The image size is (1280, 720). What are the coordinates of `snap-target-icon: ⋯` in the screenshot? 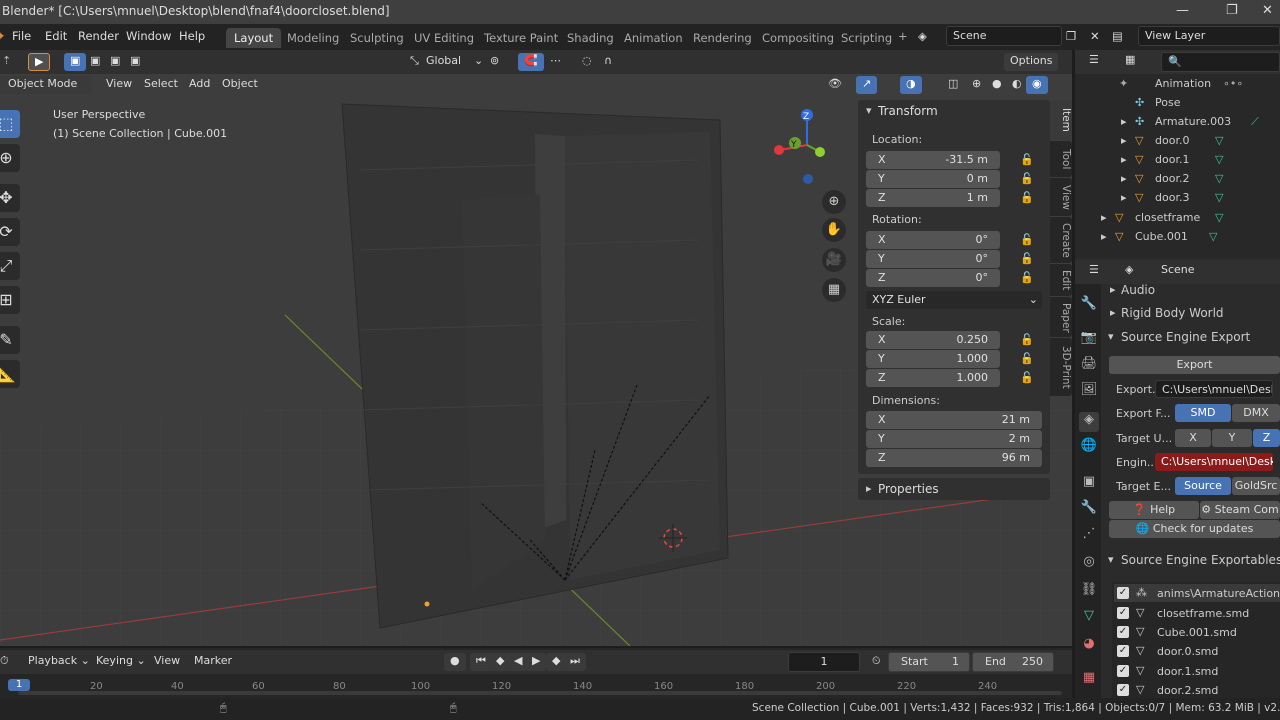 It's located at (555, 62).